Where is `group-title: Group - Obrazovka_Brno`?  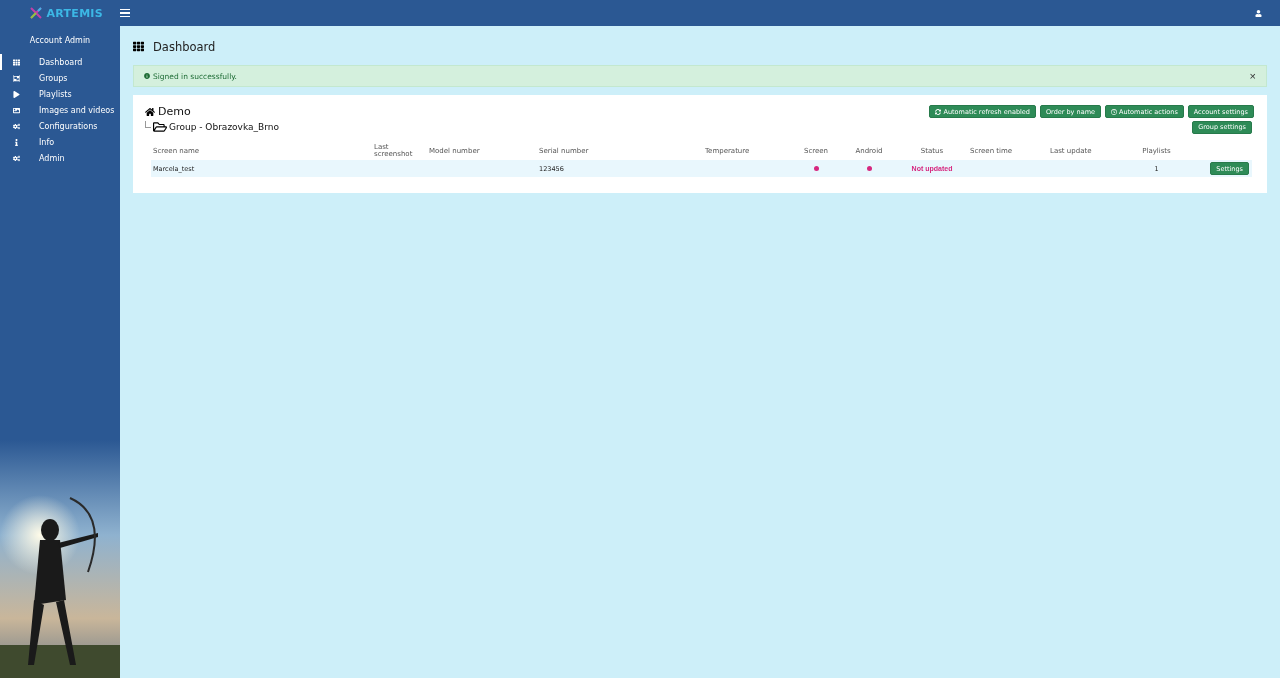
group-title: Group - Obrazovka_Brno is located at coordinates (224, 127).